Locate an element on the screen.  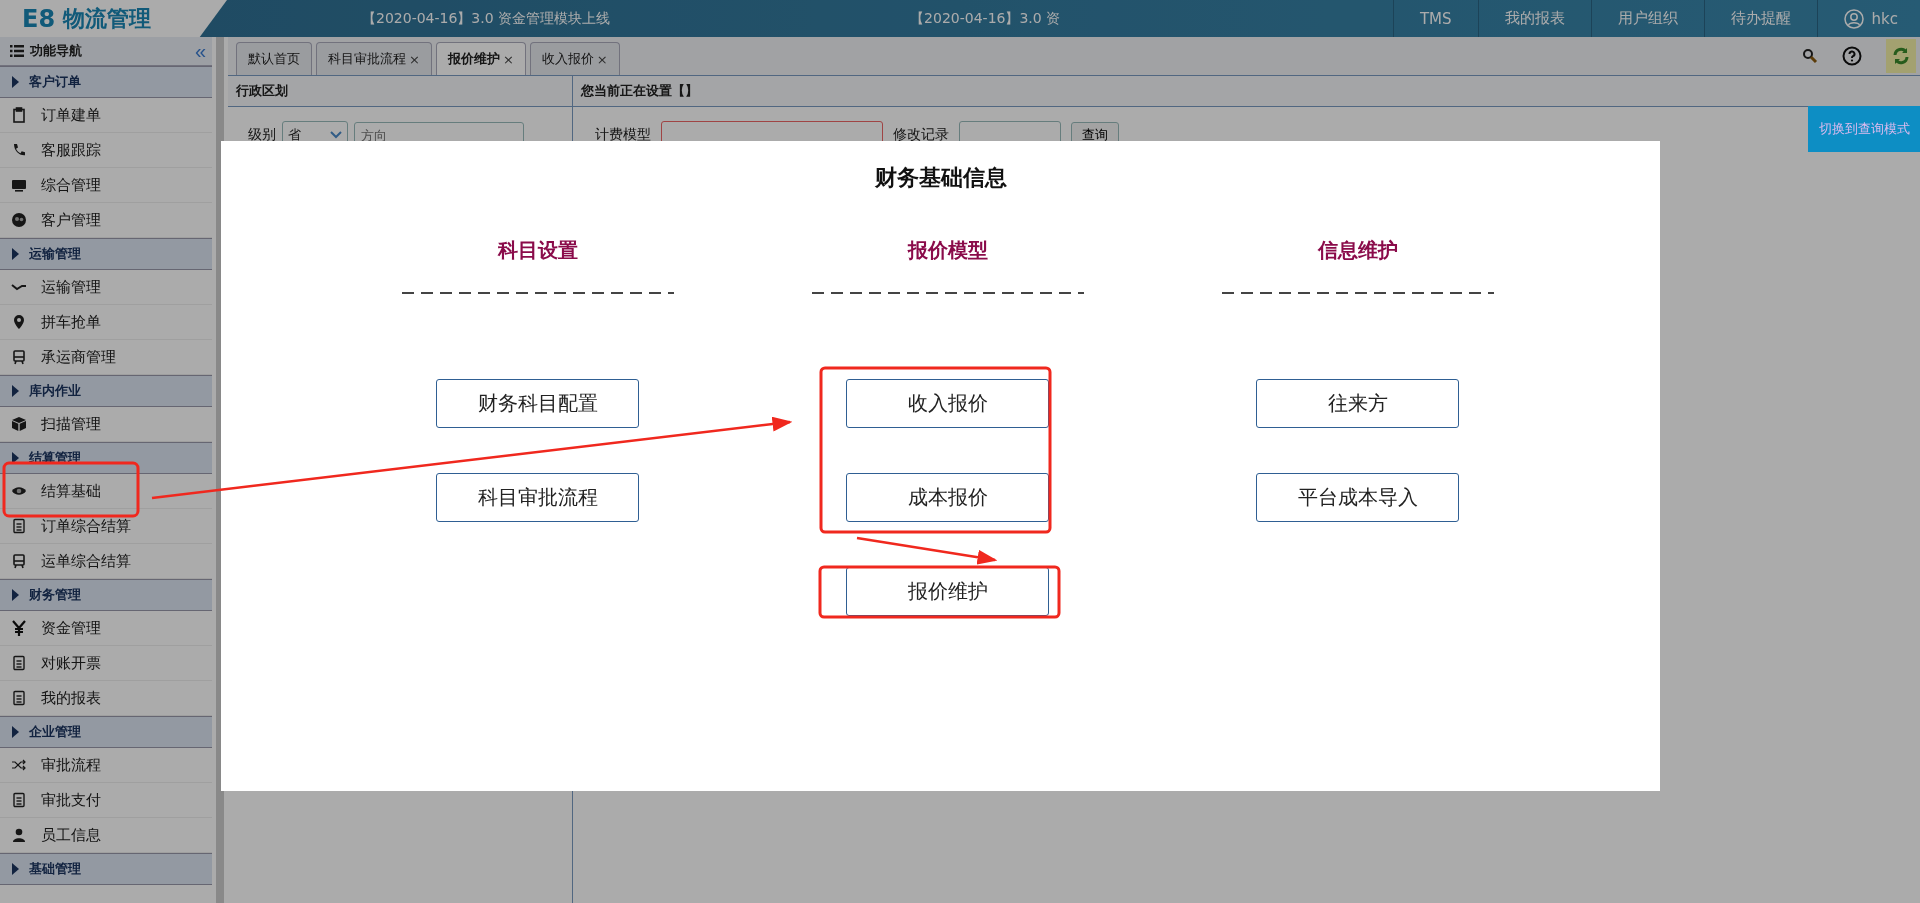
list-icon is located at coordinates (17, 51).